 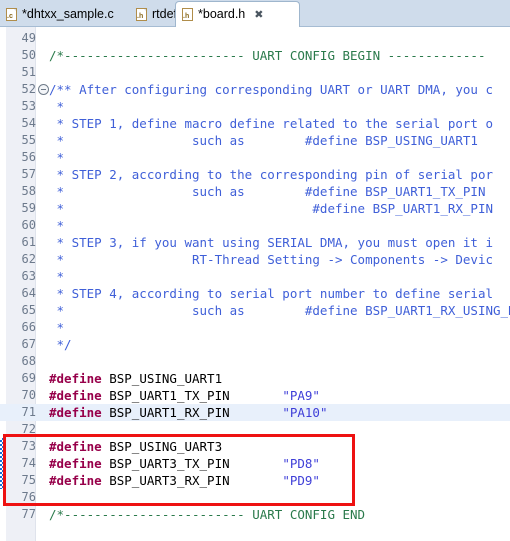 What do you see at coordinates (279, 310) in the screenshot?
I see `code-line-text: * such as #define BSP_UART1_RX_USING_D` at bounding box center [279, 310].